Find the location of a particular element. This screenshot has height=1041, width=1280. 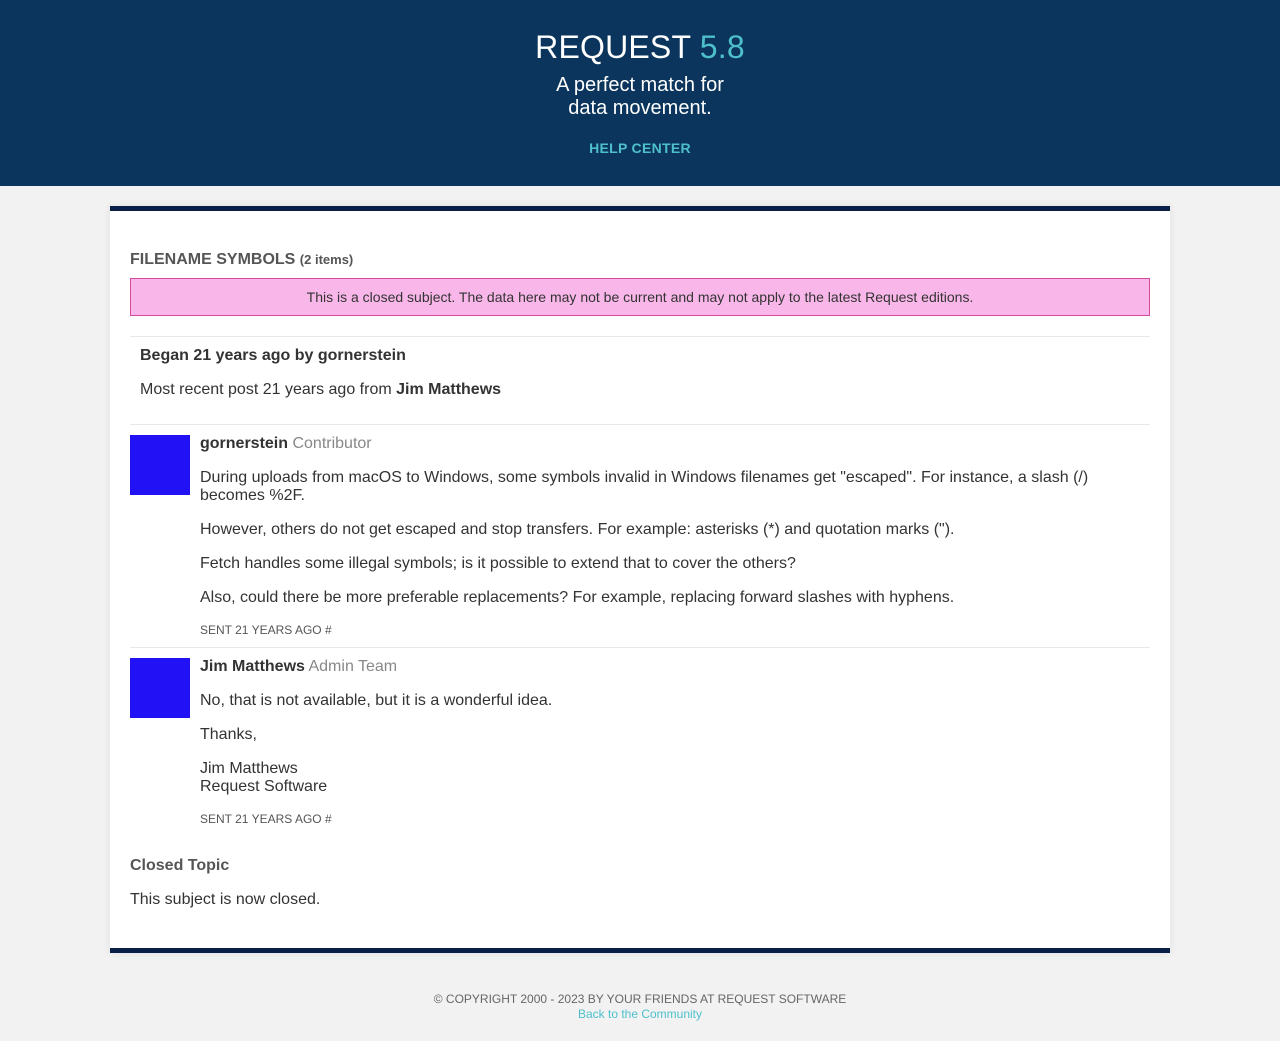

topic-began: Began 21 years ago by gornerstein is located at coordinates (273, 355).